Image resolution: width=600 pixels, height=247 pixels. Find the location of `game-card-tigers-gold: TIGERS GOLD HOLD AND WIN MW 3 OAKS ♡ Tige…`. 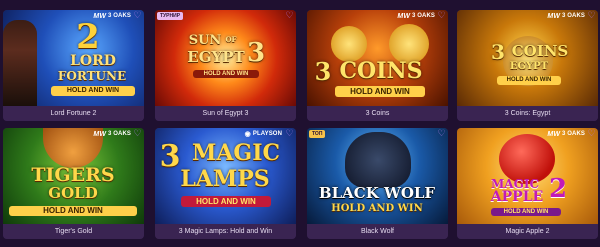

game-card-tigers-gold: TIGERS GOLD HOLD AND WIN MW 3 OAKS ♡ Tige… is located at coordinates (73, 183).